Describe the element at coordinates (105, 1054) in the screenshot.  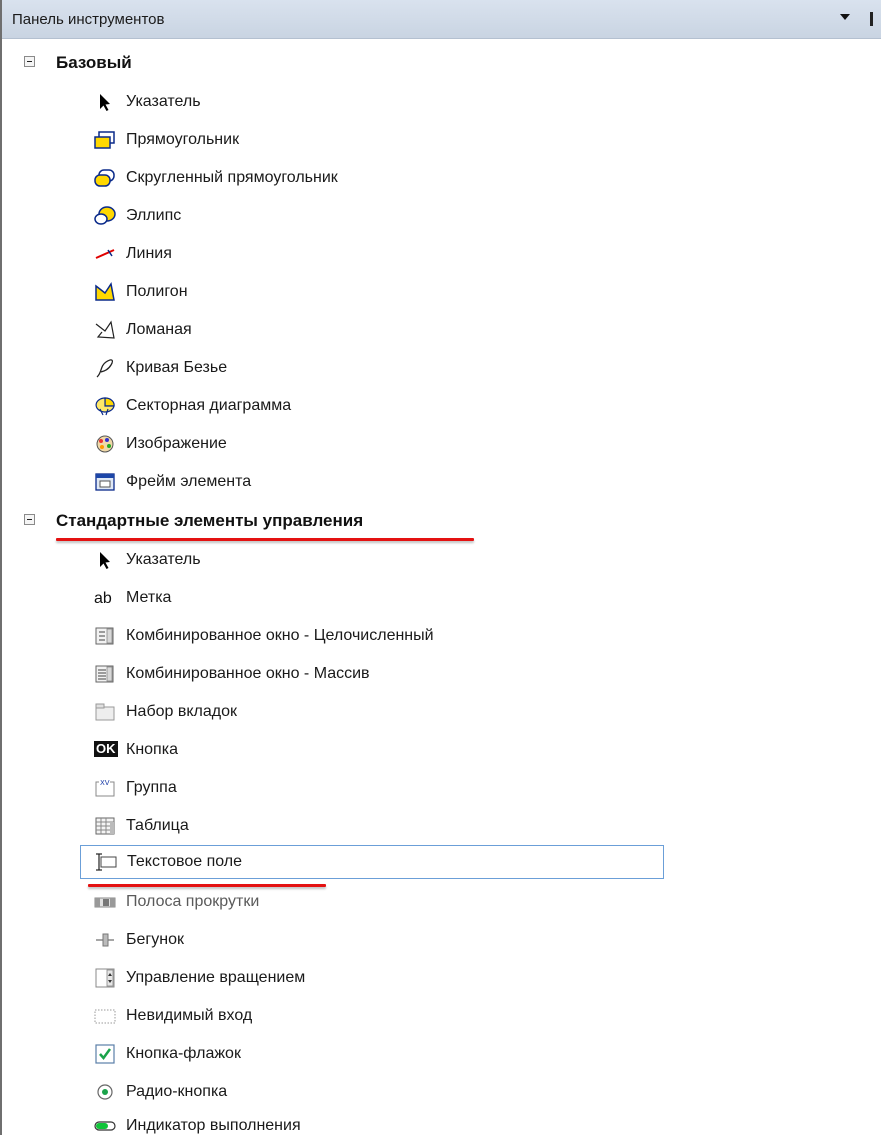
I see `checkbox-icon` at that location.